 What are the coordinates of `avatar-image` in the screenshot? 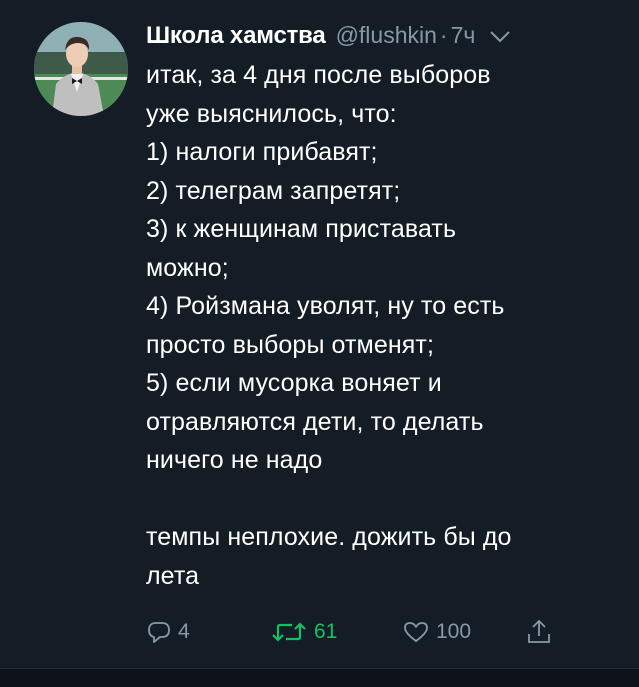 It's located at (81, 69).